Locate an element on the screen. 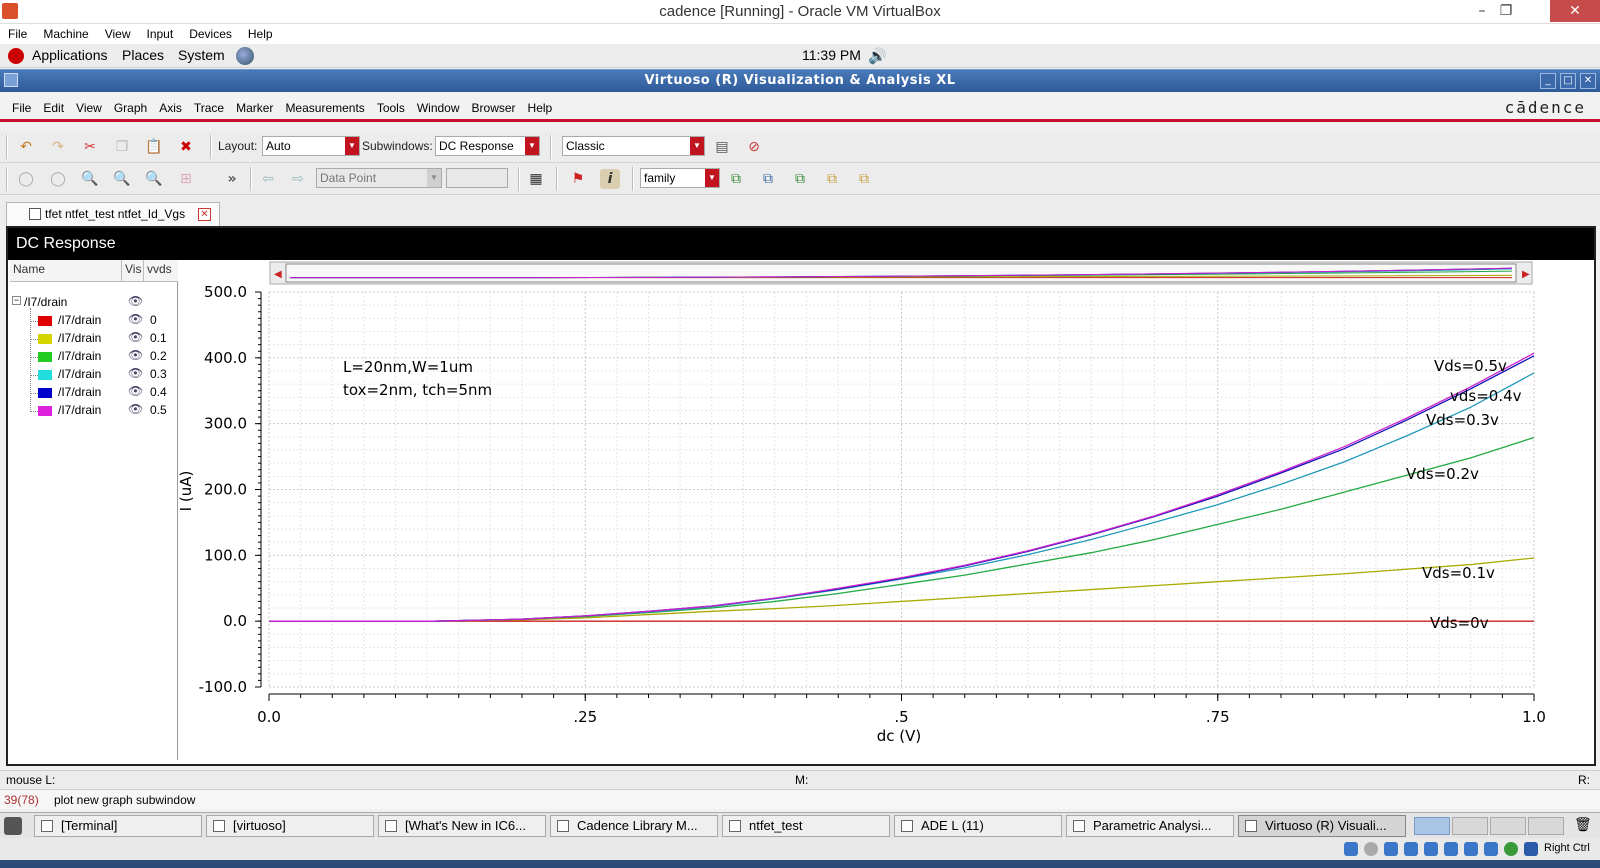  previous-arrow-icon: ⇦ is located at coordinates (268, 179).